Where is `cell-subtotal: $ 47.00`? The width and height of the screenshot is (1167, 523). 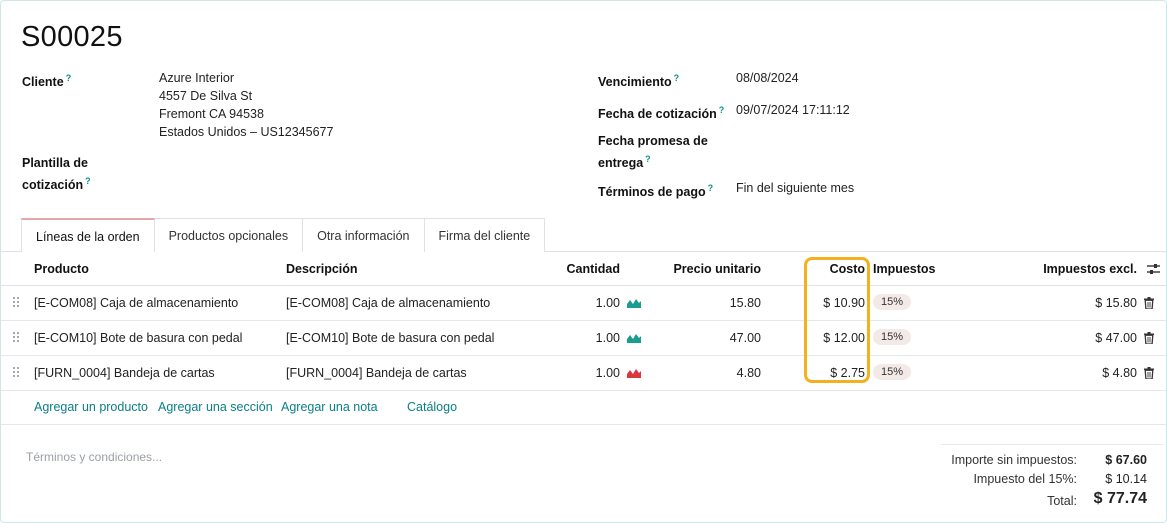
cell-subtotal: $ 47.00 is located at coordinates (1116, 338).